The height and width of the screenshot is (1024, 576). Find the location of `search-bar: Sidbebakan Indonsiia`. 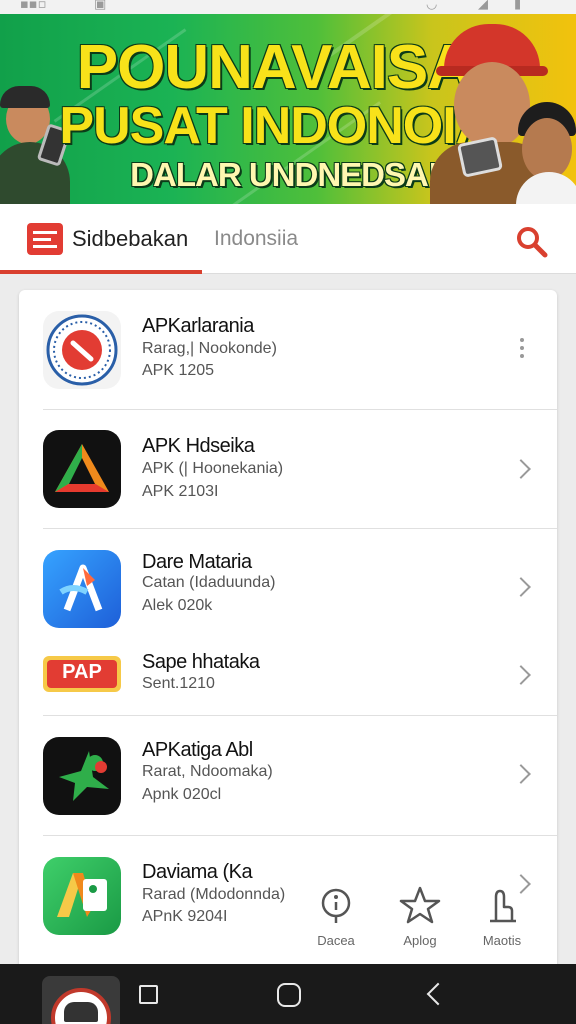

search-bar: Sidbebakan Indonsiia is located at coordinates (288, 239).